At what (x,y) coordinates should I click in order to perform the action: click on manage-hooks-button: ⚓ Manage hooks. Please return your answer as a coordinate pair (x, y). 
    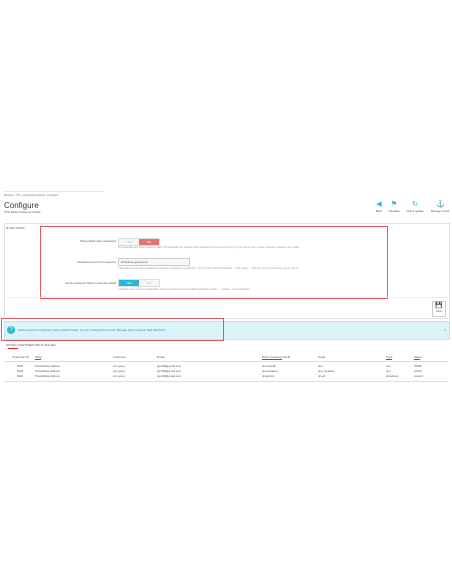
    Looking at the image, I should click on (440, 207).